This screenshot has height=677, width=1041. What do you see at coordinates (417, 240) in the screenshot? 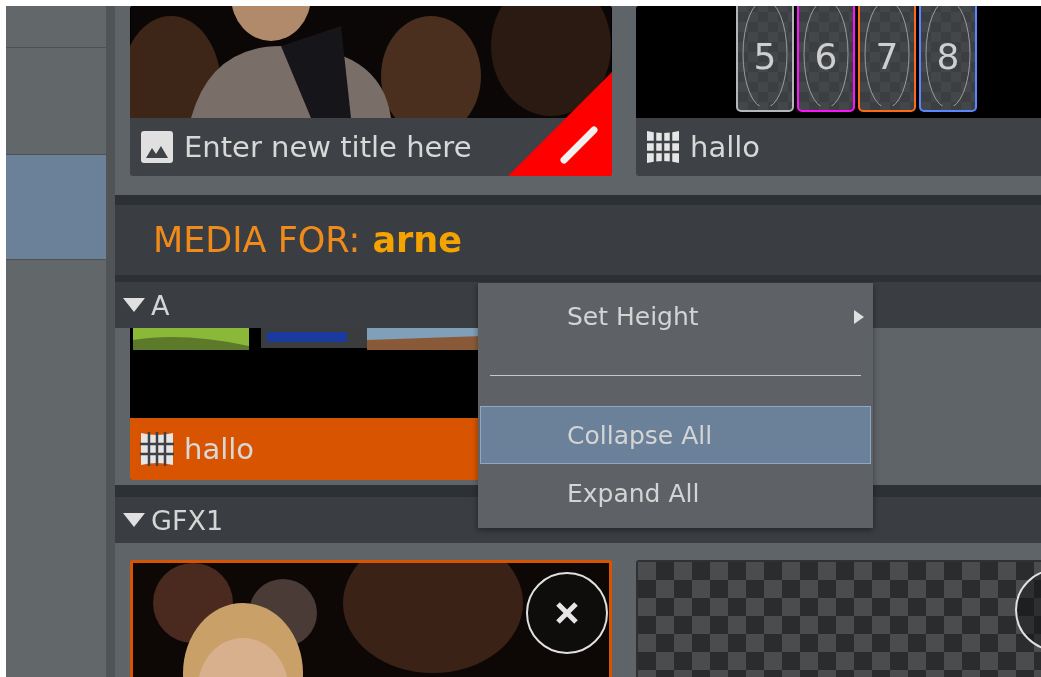
I see `user-name: arne` at bounding box center [417, 240].